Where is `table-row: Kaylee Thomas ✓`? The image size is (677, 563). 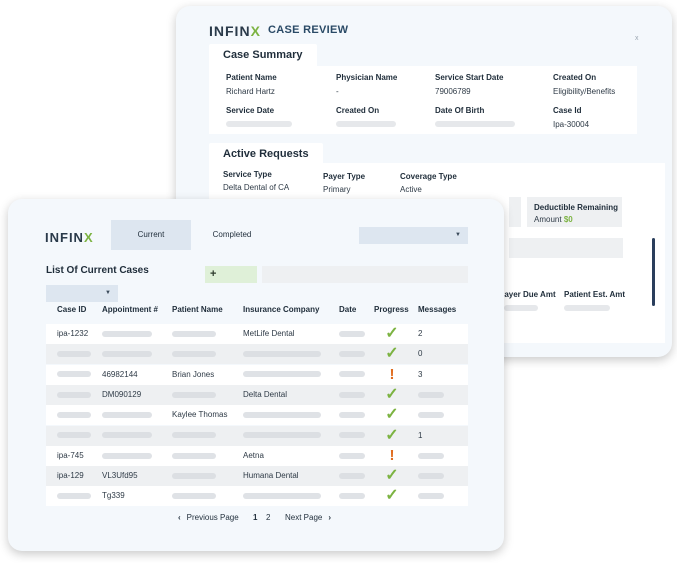
table-row: Kaylee Thomas ✓ is located at coordinates (257, 415).